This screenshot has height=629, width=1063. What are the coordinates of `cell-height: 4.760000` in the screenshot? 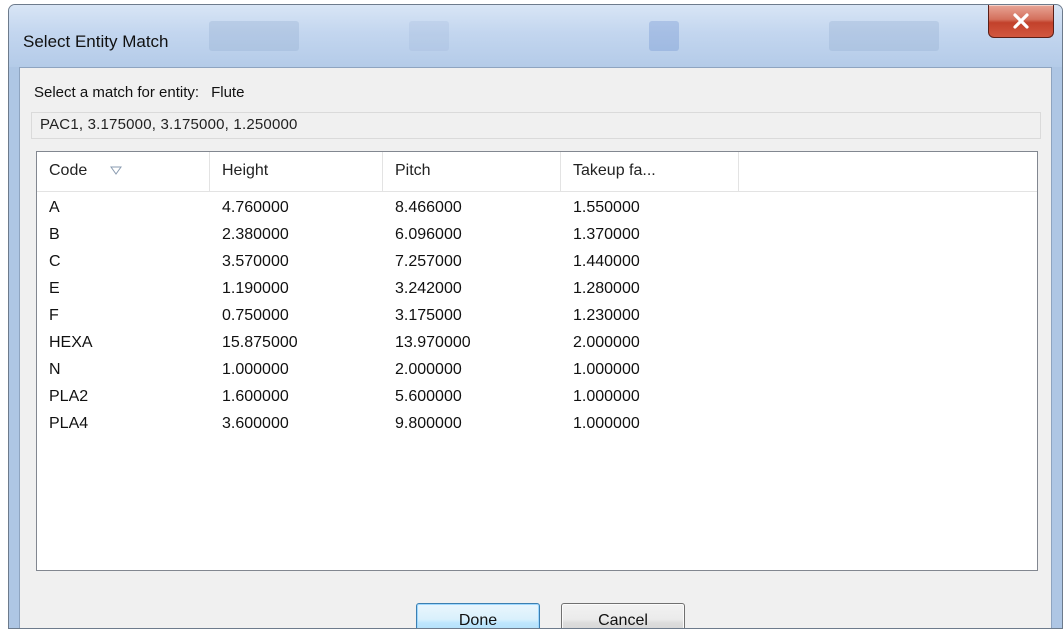 It's located at (255, 207).